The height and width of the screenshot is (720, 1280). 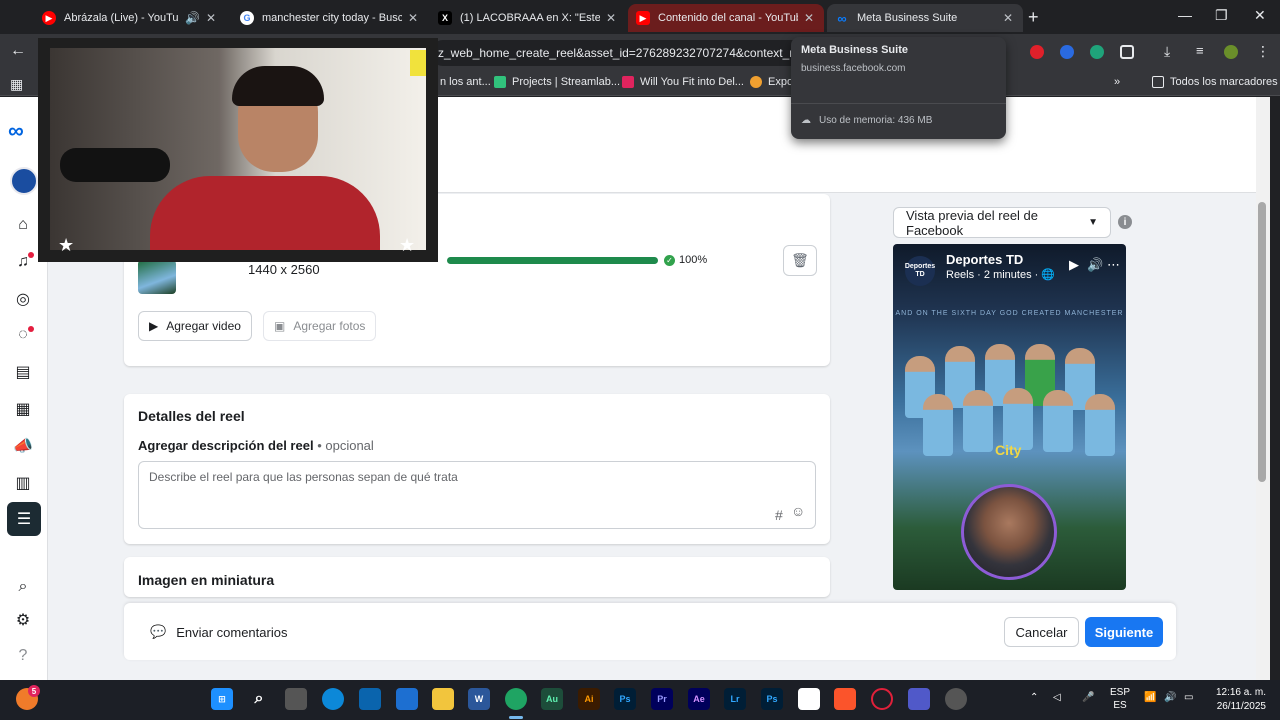 What do you see at coordinates (925, 18) in the screenshot?
I see `tab-meta-business-suite: ∞ Meta Business Suite ✕` at bounding box center [925, 18].